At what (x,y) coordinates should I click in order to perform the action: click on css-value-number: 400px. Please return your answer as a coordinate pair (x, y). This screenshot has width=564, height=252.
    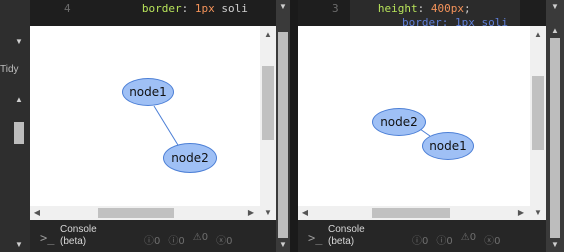
    Looking at the image, I should click on (447, 8).